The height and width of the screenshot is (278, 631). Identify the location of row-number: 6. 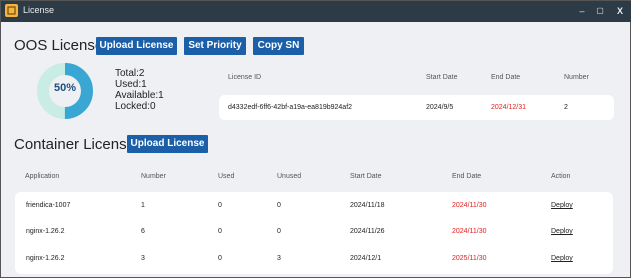
(143, 231).